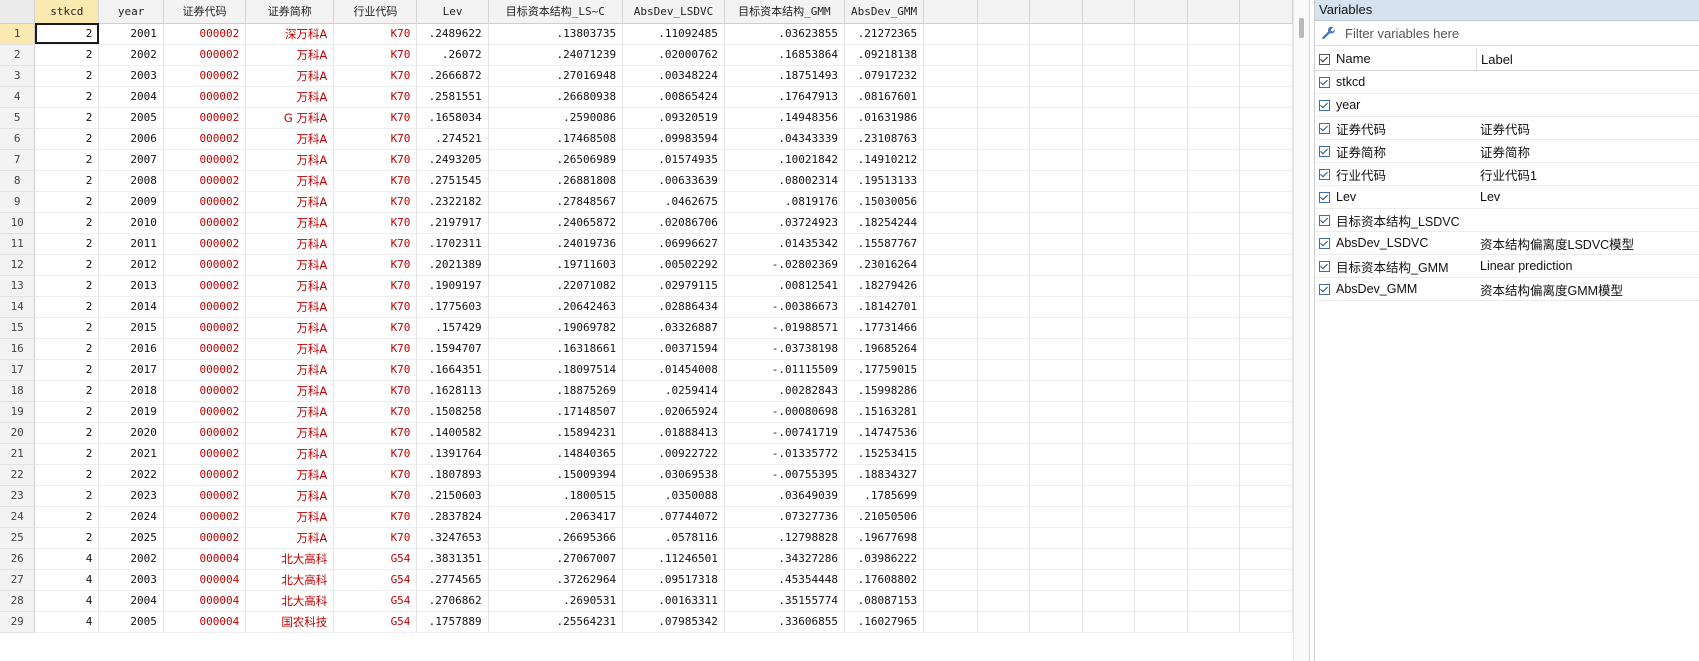 The image size is (1699, 661). I want to click on label-column-header: Label, so click(1495, 59).